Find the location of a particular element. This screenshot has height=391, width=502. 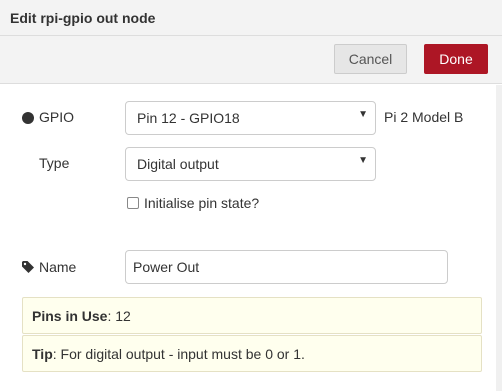

pins-in-use-label: Pins in Use is located at coordinates (70, 316).